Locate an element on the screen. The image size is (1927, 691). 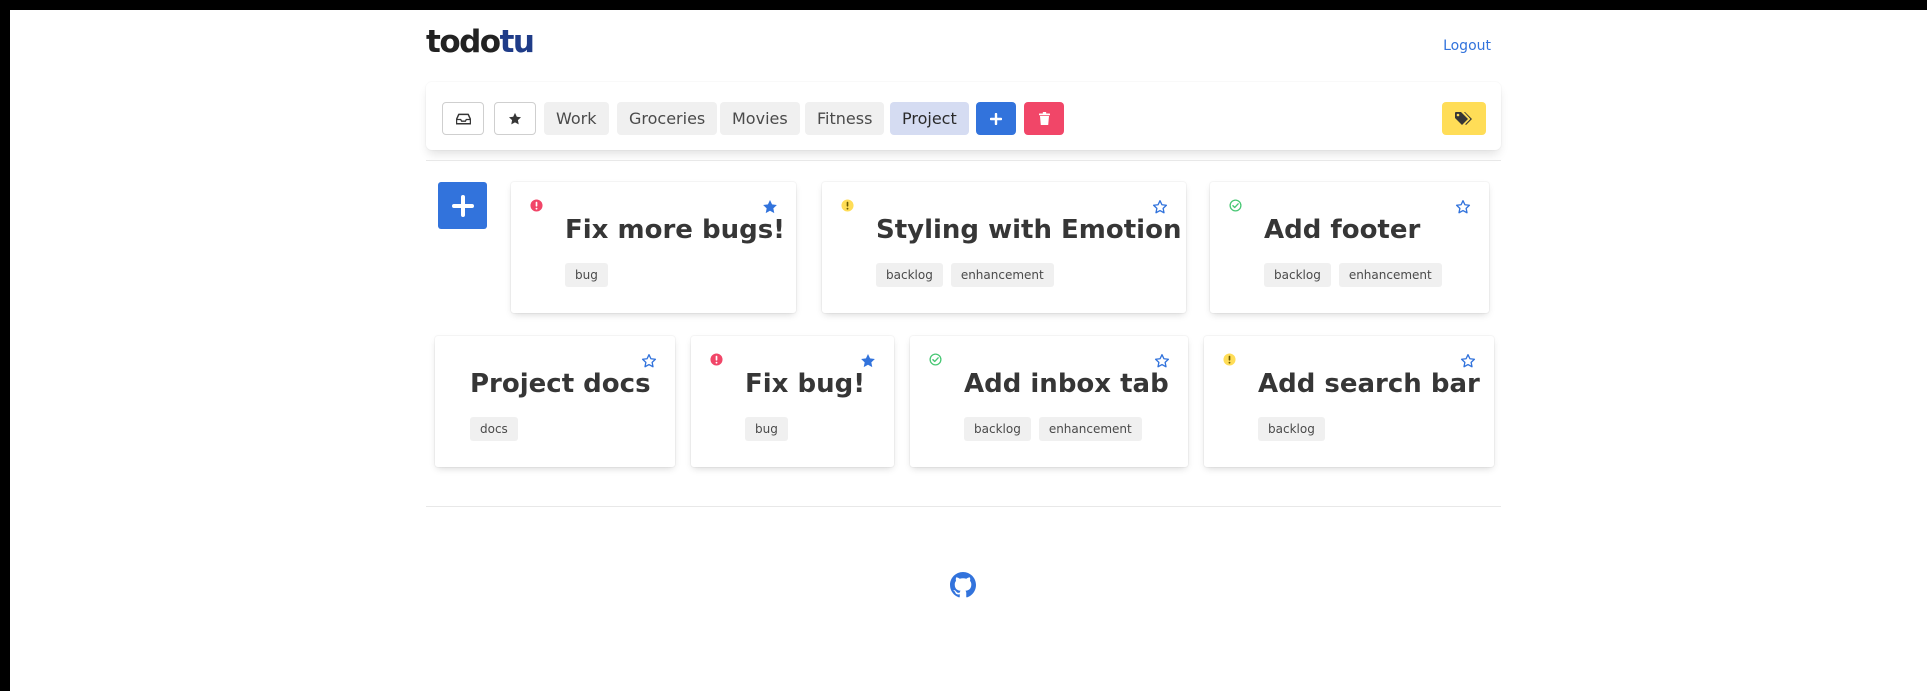
todo-title: Styling with Emotion is located at coordinates (1029, 230).